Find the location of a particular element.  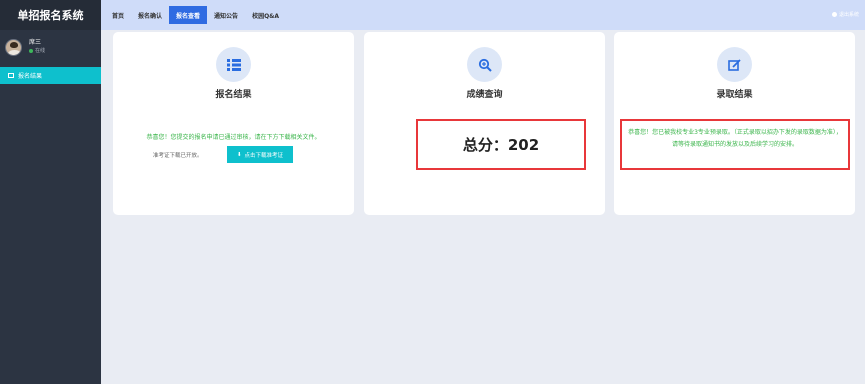

list-icon is located at coordinates (233, 64).